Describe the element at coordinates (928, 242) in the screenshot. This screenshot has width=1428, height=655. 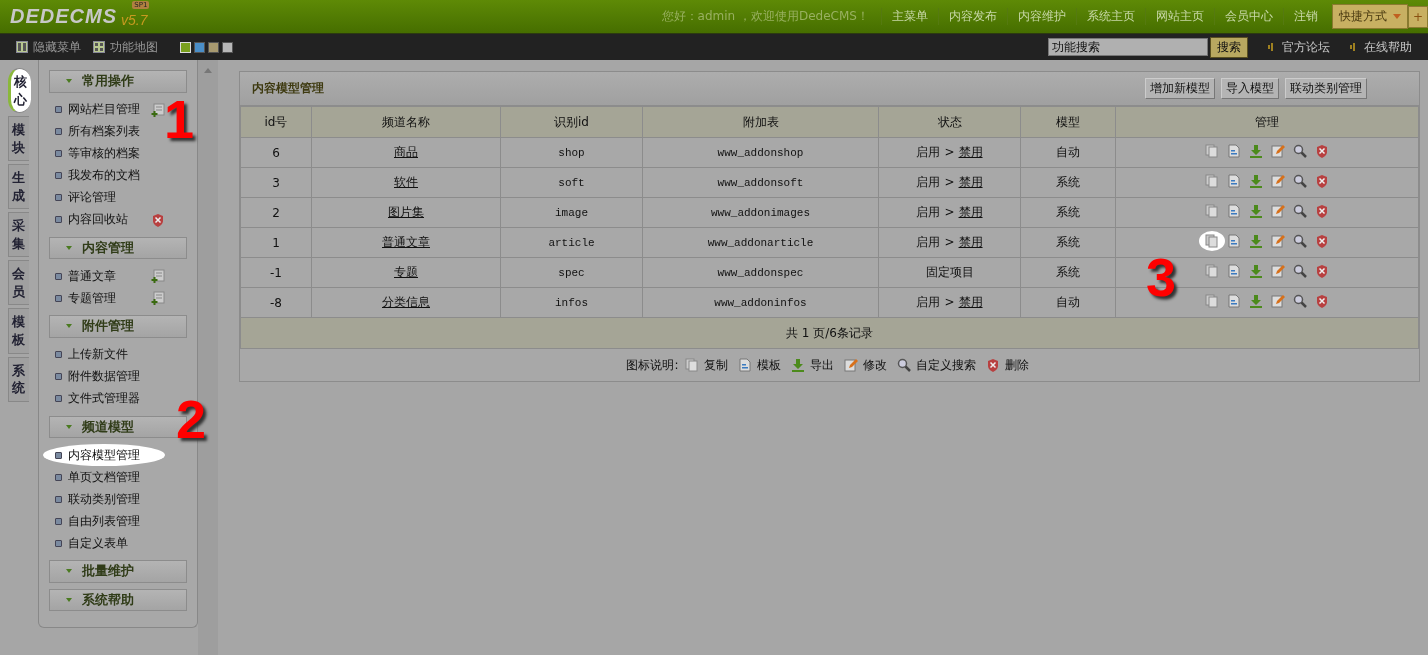
I see `status-text: 启用` at that location.